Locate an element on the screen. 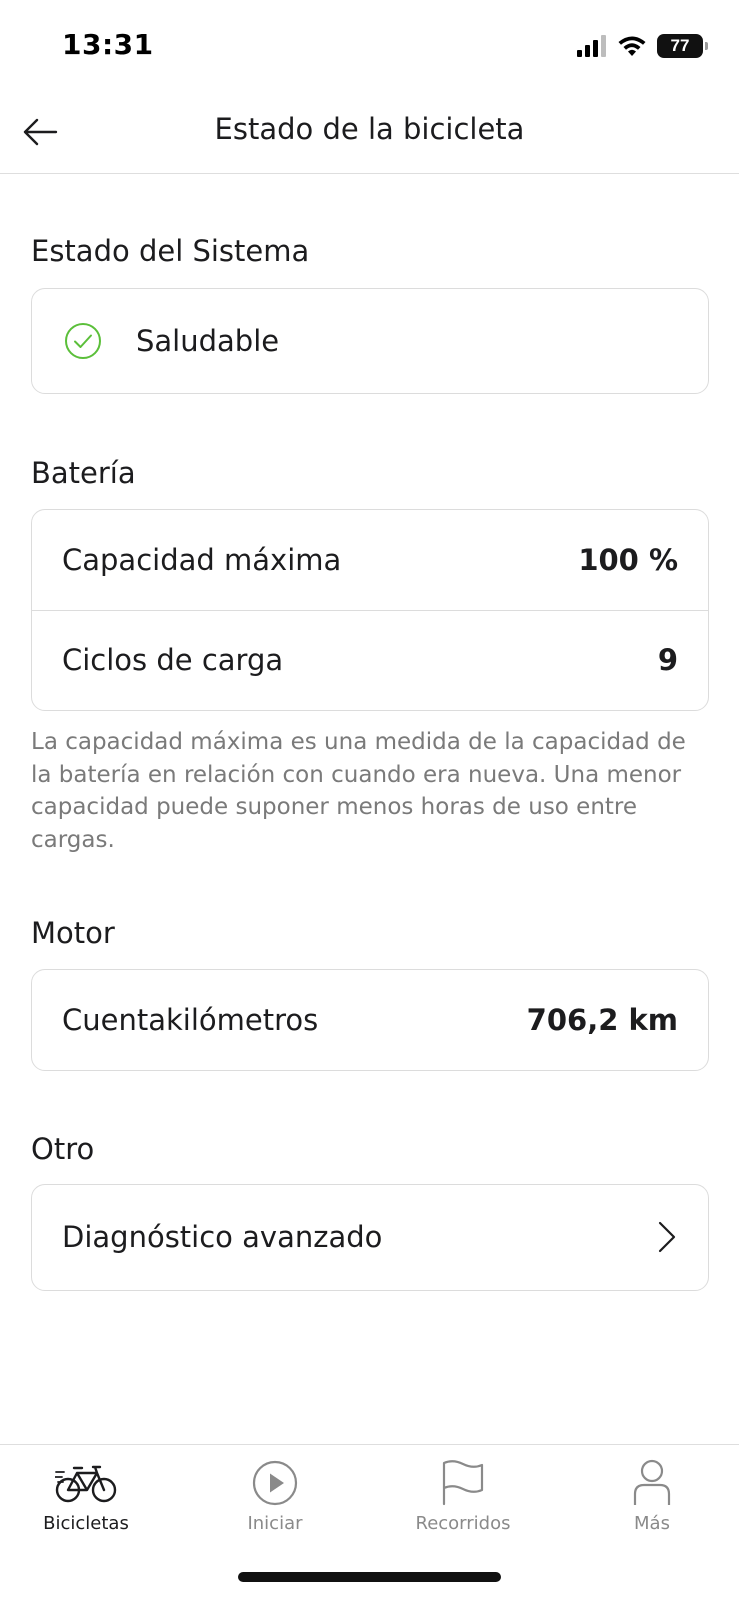 The height and width of the screenshot is (1600, 739). status-bar: 13:31 77 is located at coordinates (369, 48).